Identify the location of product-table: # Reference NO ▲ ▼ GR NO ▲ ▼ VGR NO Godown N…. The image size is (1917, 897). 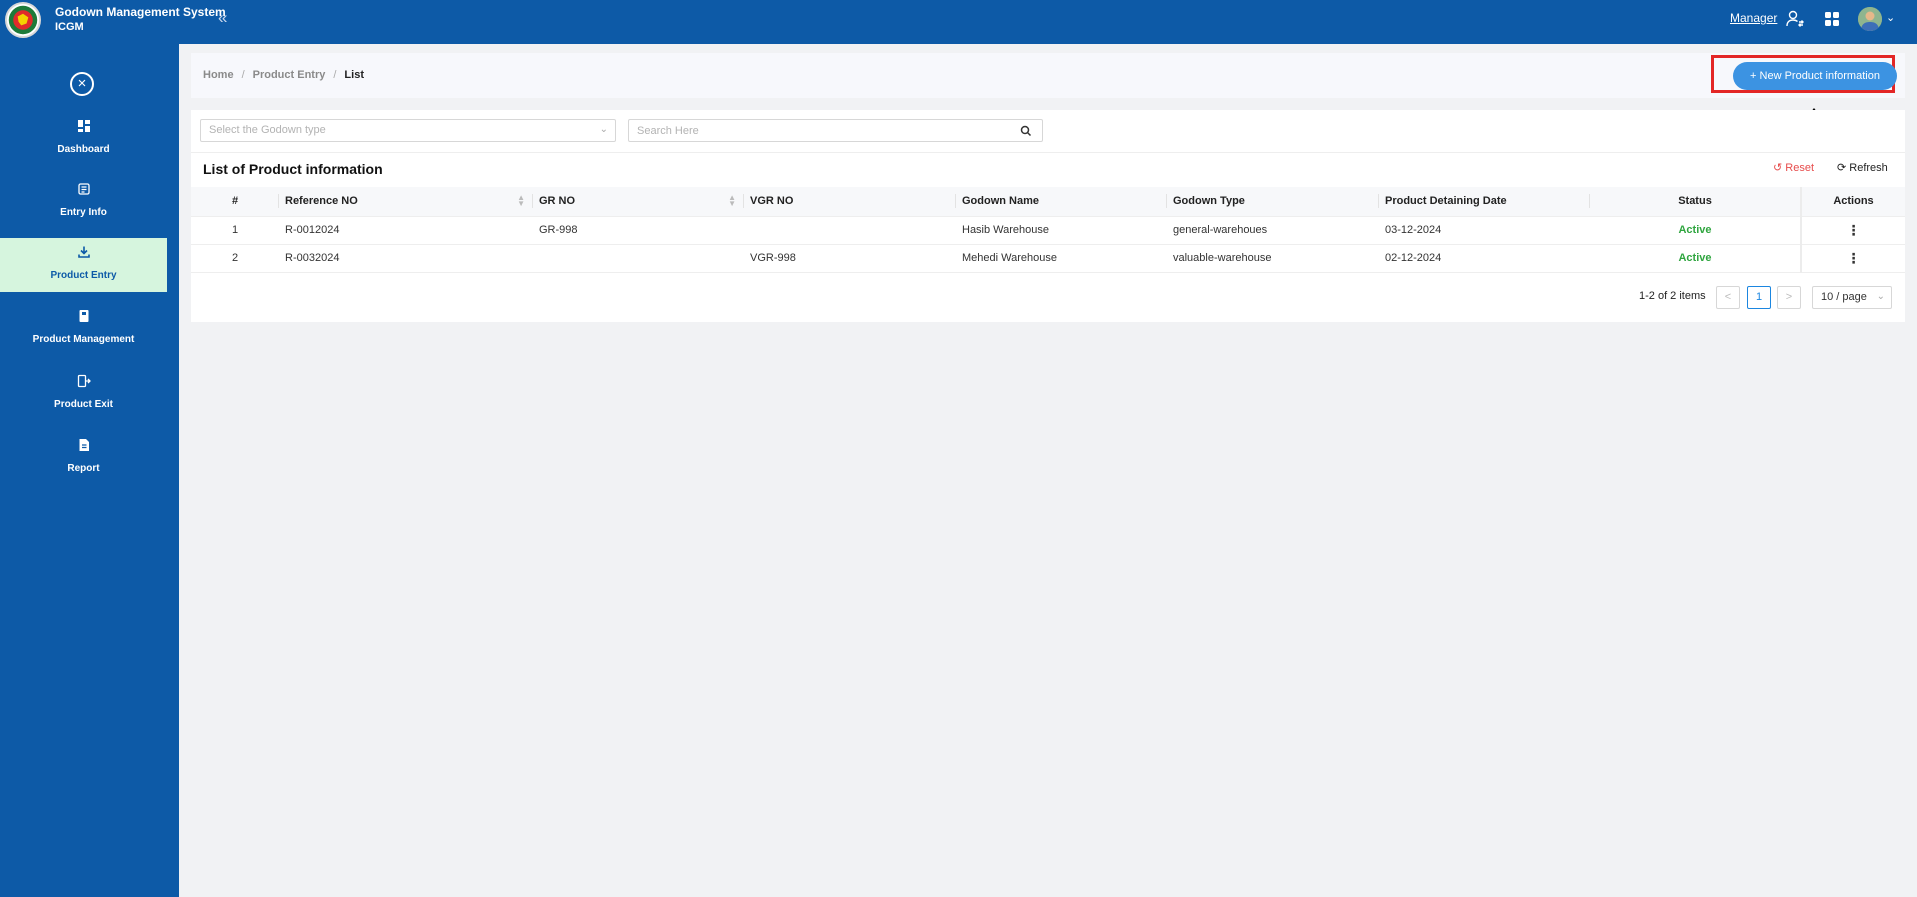
(1048, 230).